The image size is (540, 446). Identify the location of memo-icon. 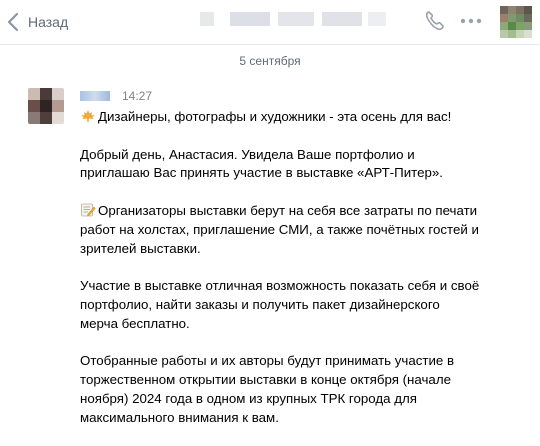
(88, 210).